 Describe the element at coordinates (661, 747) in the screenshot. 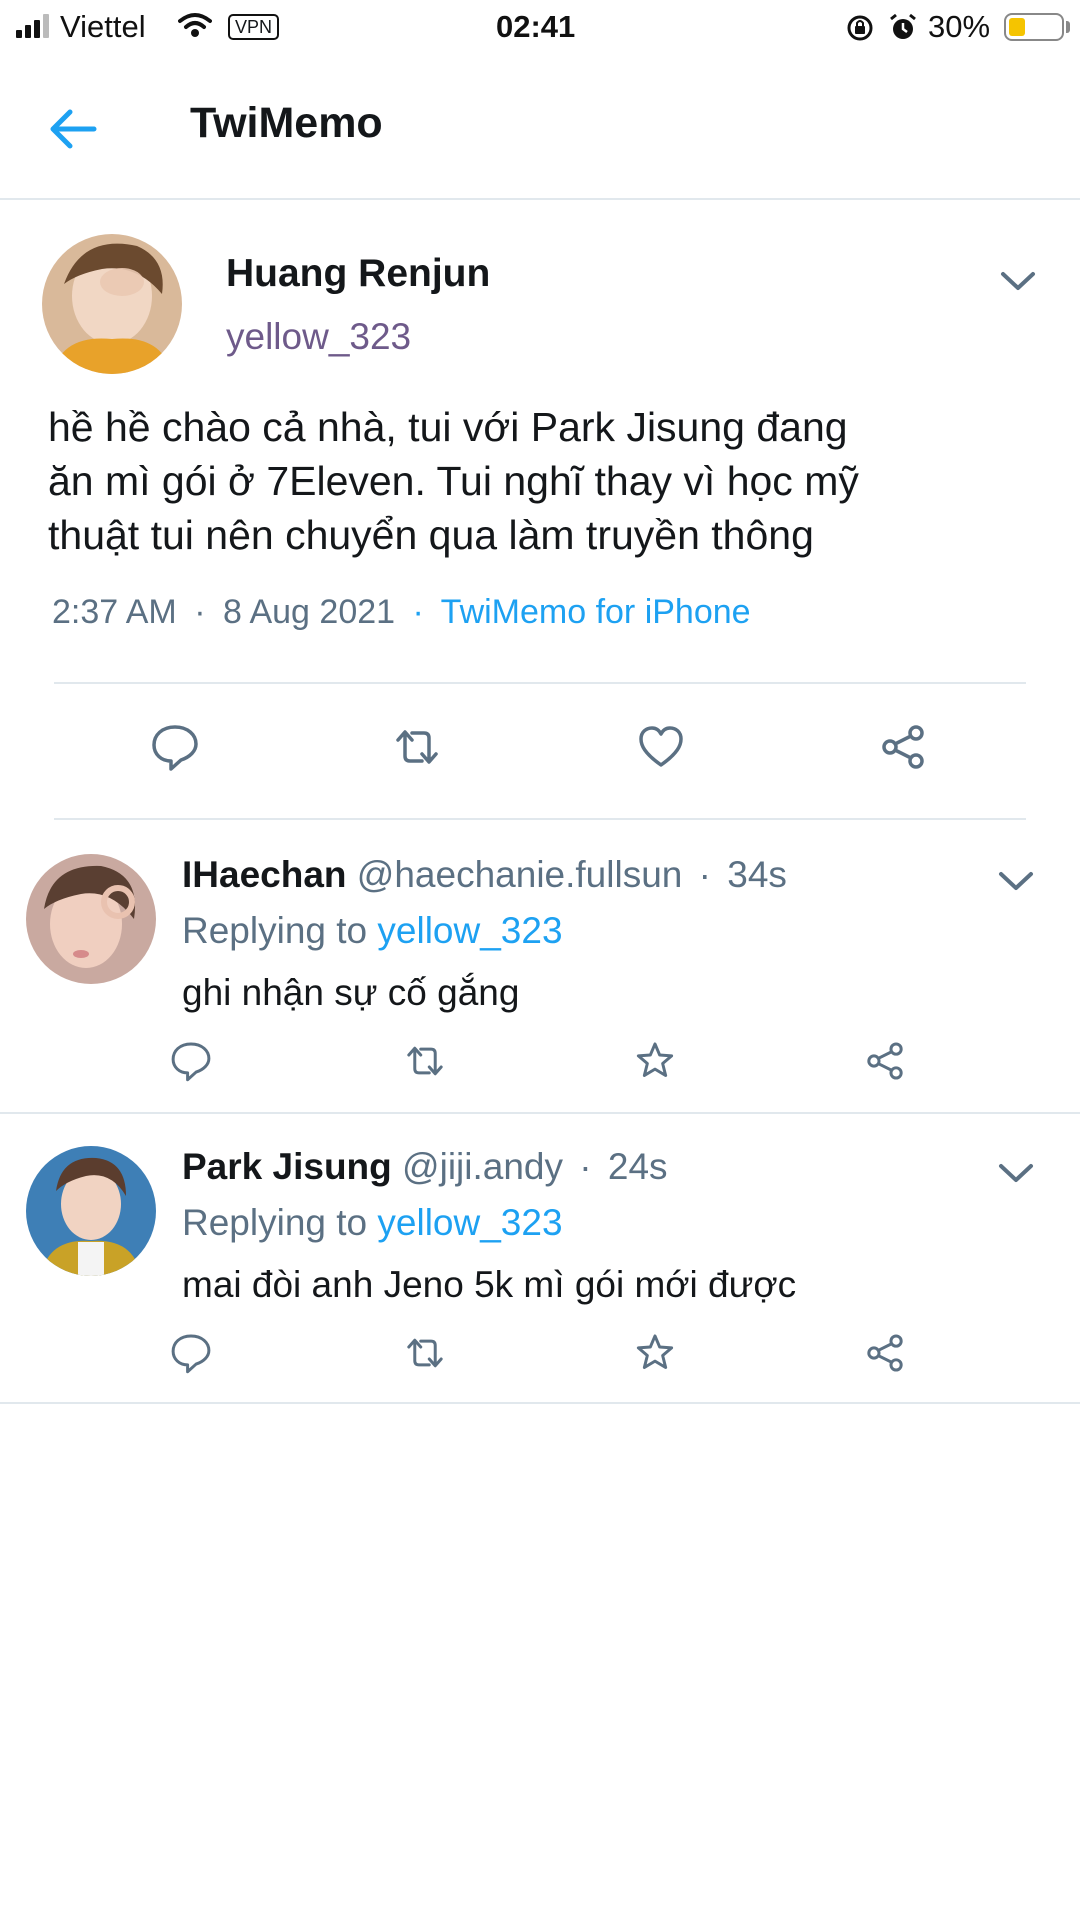

I see `heart-icon` at that location.